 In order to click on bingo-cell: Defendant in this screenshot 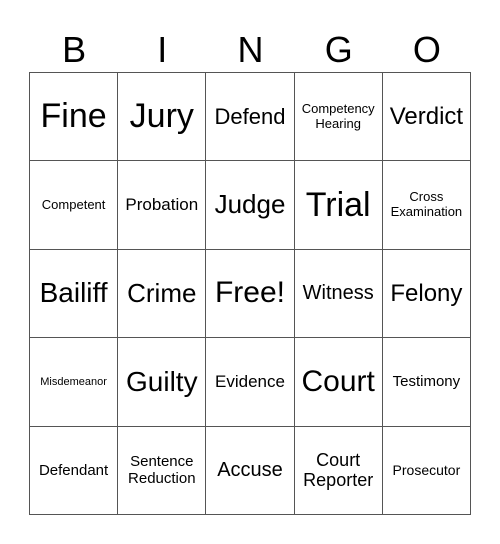, I will do `click(74, 470)`.